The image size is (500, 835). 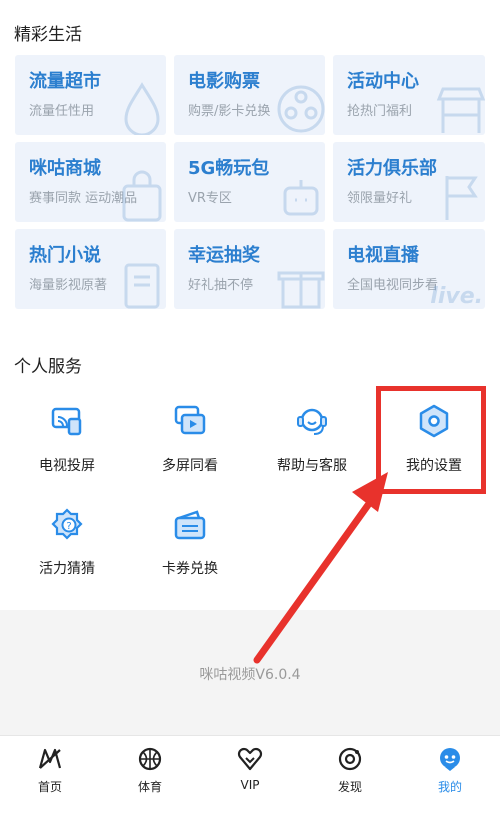 What do you see at coordinates (142, 108) in the screenshot?
I see `drop-icon` at bounding box center [142, 108].